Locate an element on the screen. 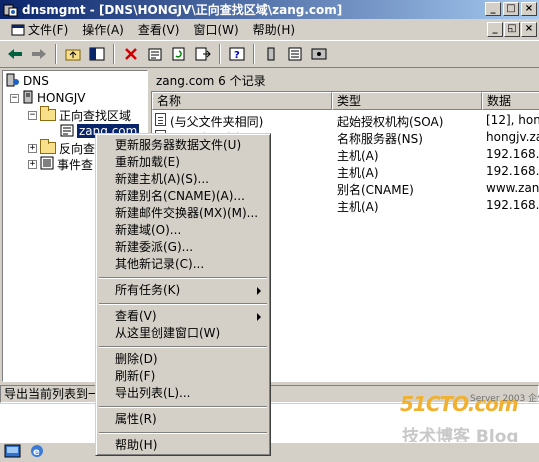 The width and height of the screenshot is (539, 462). forward-icon is located at coordinates (39, 54).